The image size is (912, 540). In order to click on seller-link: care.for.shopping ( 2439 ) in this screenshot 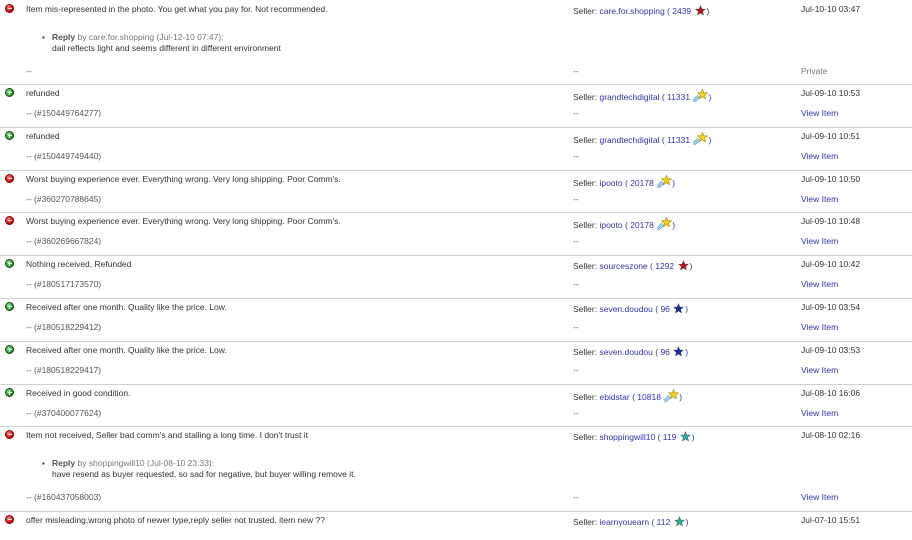, I will do `click(654, 10)`.